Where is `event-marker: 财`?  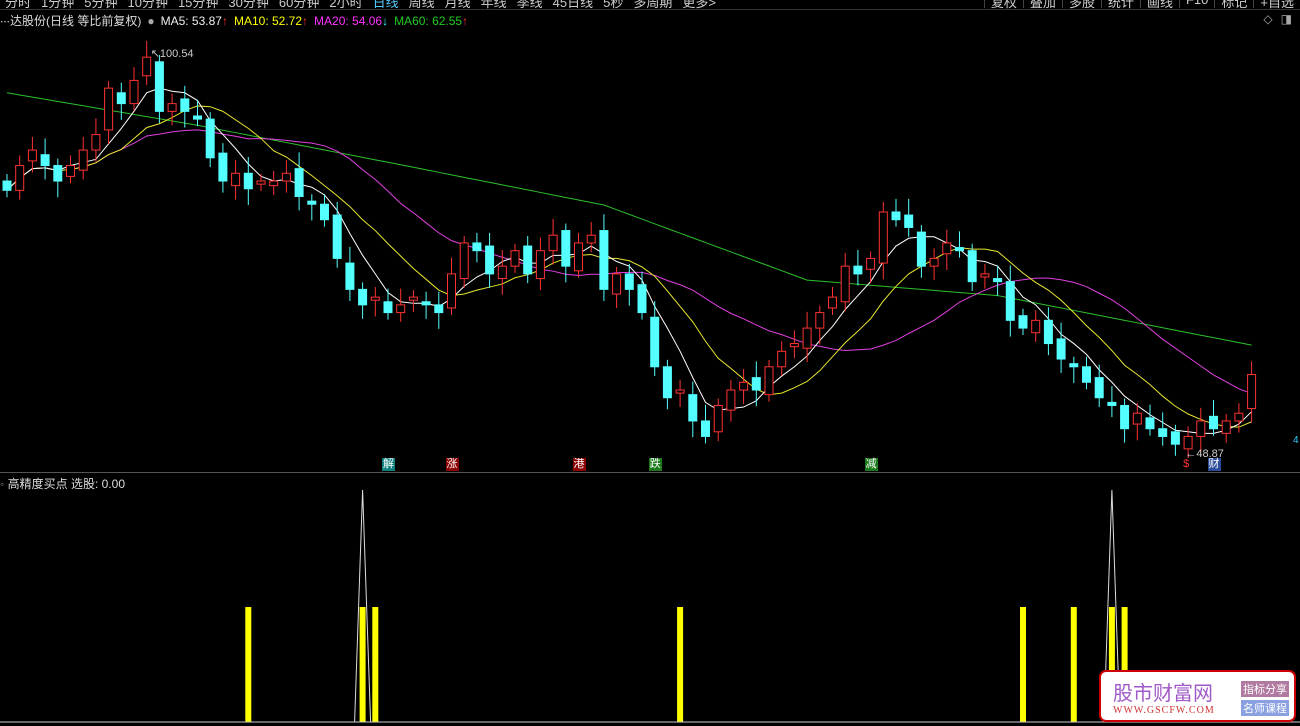
event-marker: 财 is located at coordinates (1214, 464).